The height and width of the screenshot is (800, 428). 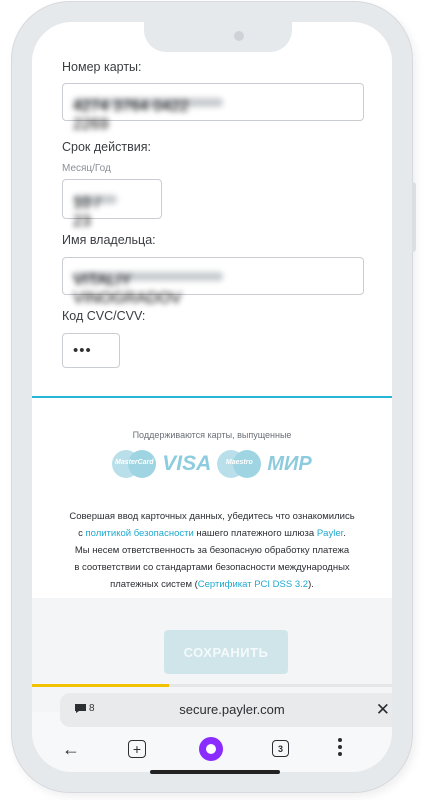 I want to click on address-bar: 8 secure.payler.com ✕, so click(x=226, y=710).